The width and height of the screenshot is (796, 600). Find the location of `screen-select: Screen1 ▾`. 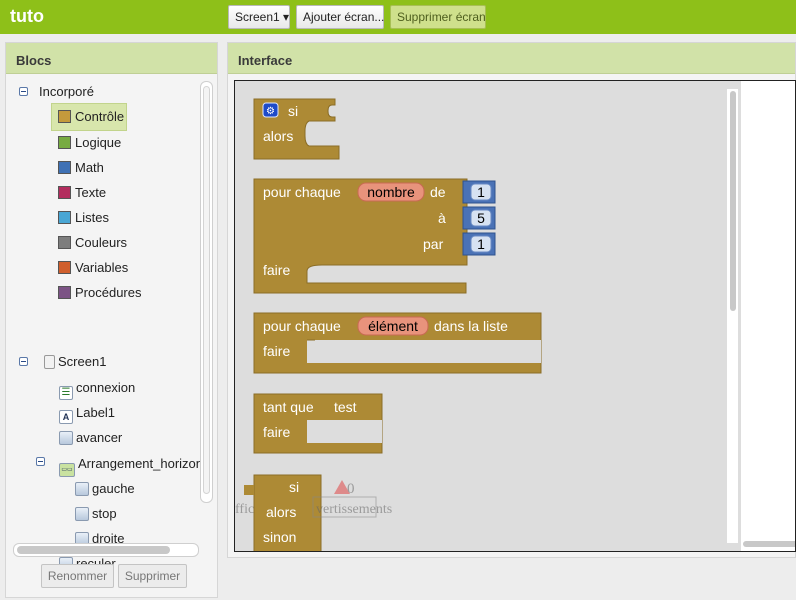

screen-select: Screen1 ▾ is located at coordinates (259, 17).